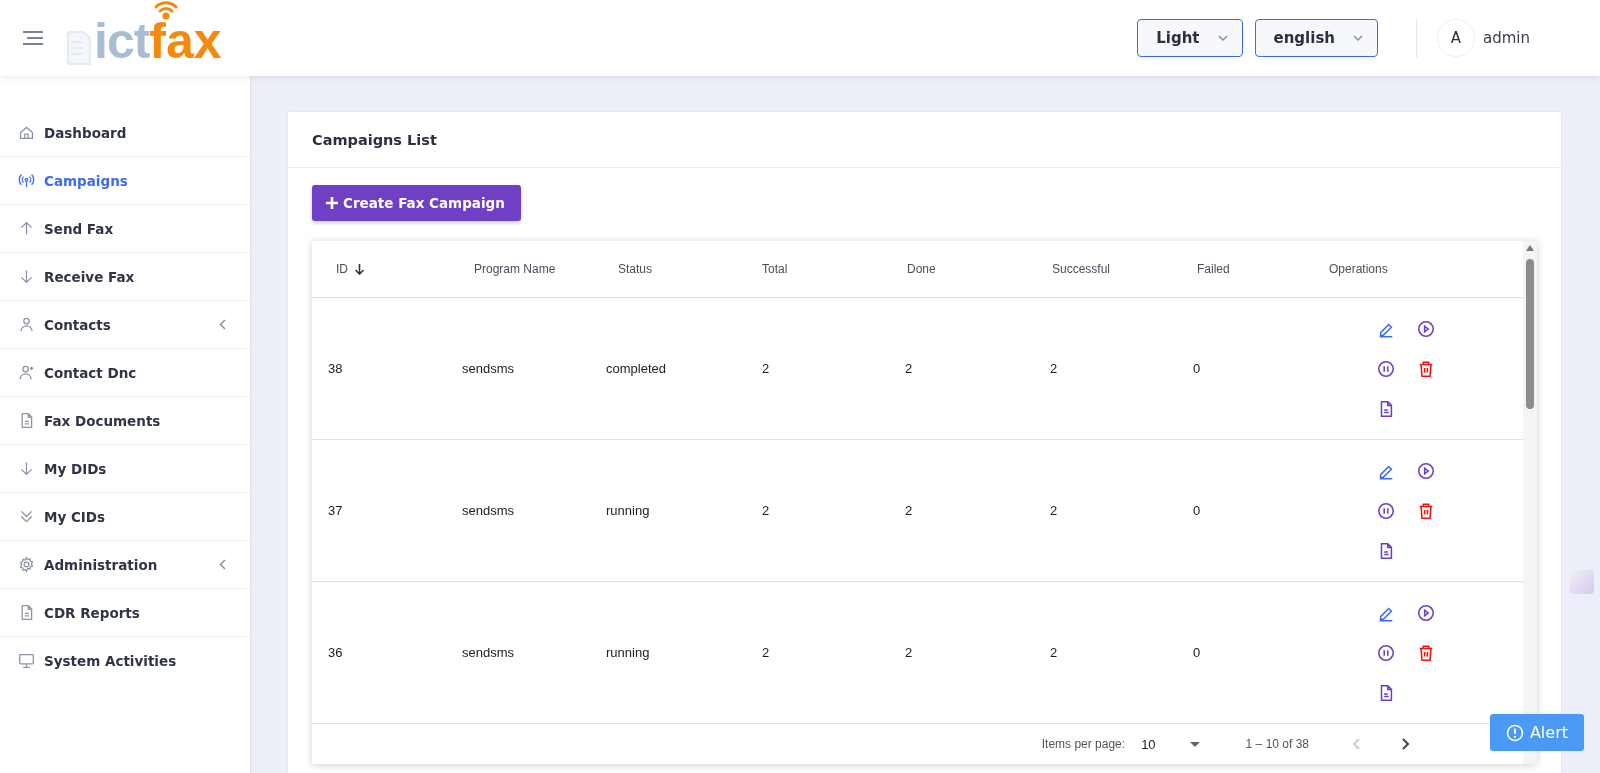 The image size is (1600, 773). What do you see at coordinates (332, 203) in the screenshot?
I see `plus-icon` at bounding box center [332, 203].